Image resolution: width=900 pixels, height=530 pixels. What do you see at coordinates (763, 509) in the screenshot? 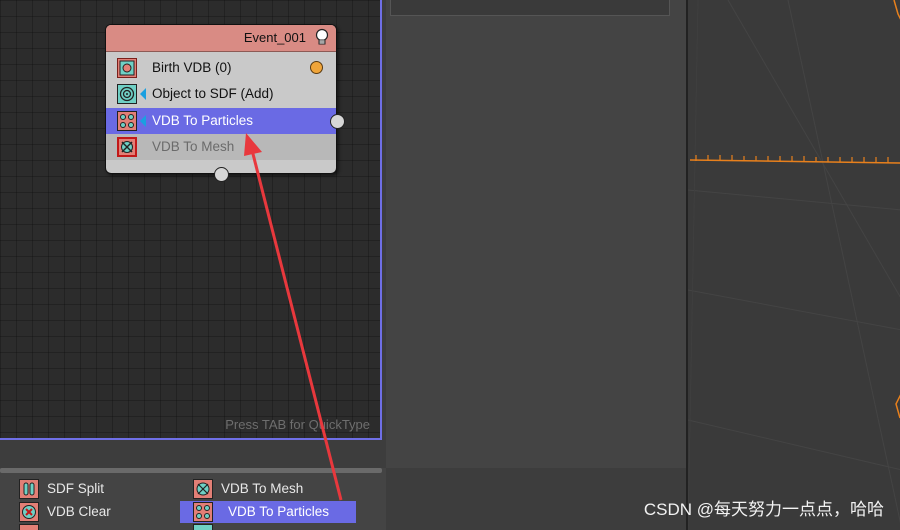
I see `watermark: CSDN @每天努力一点点，哈哈` at bounding box center [763, 509].